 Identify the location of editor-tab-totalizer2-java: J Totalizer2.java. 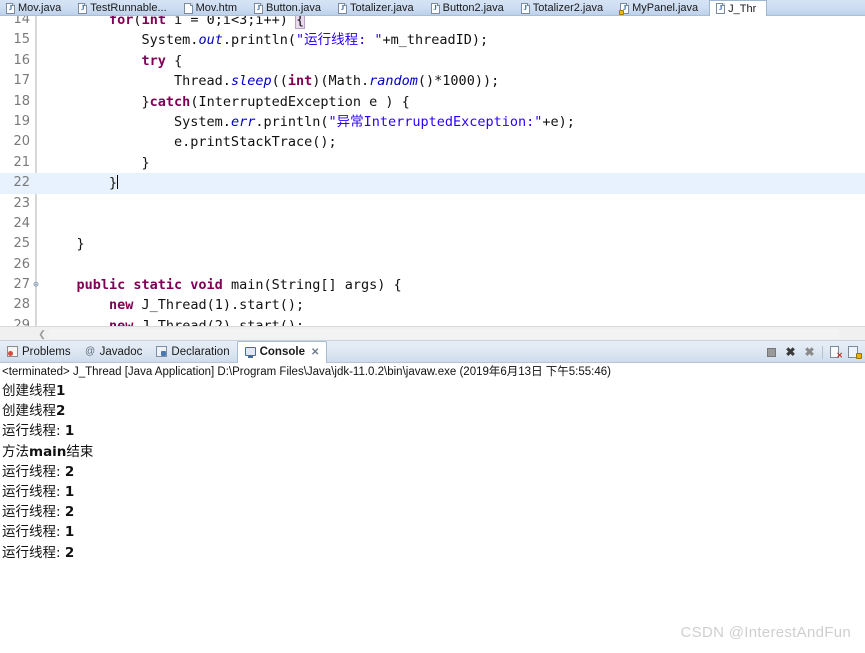
(564, 8).